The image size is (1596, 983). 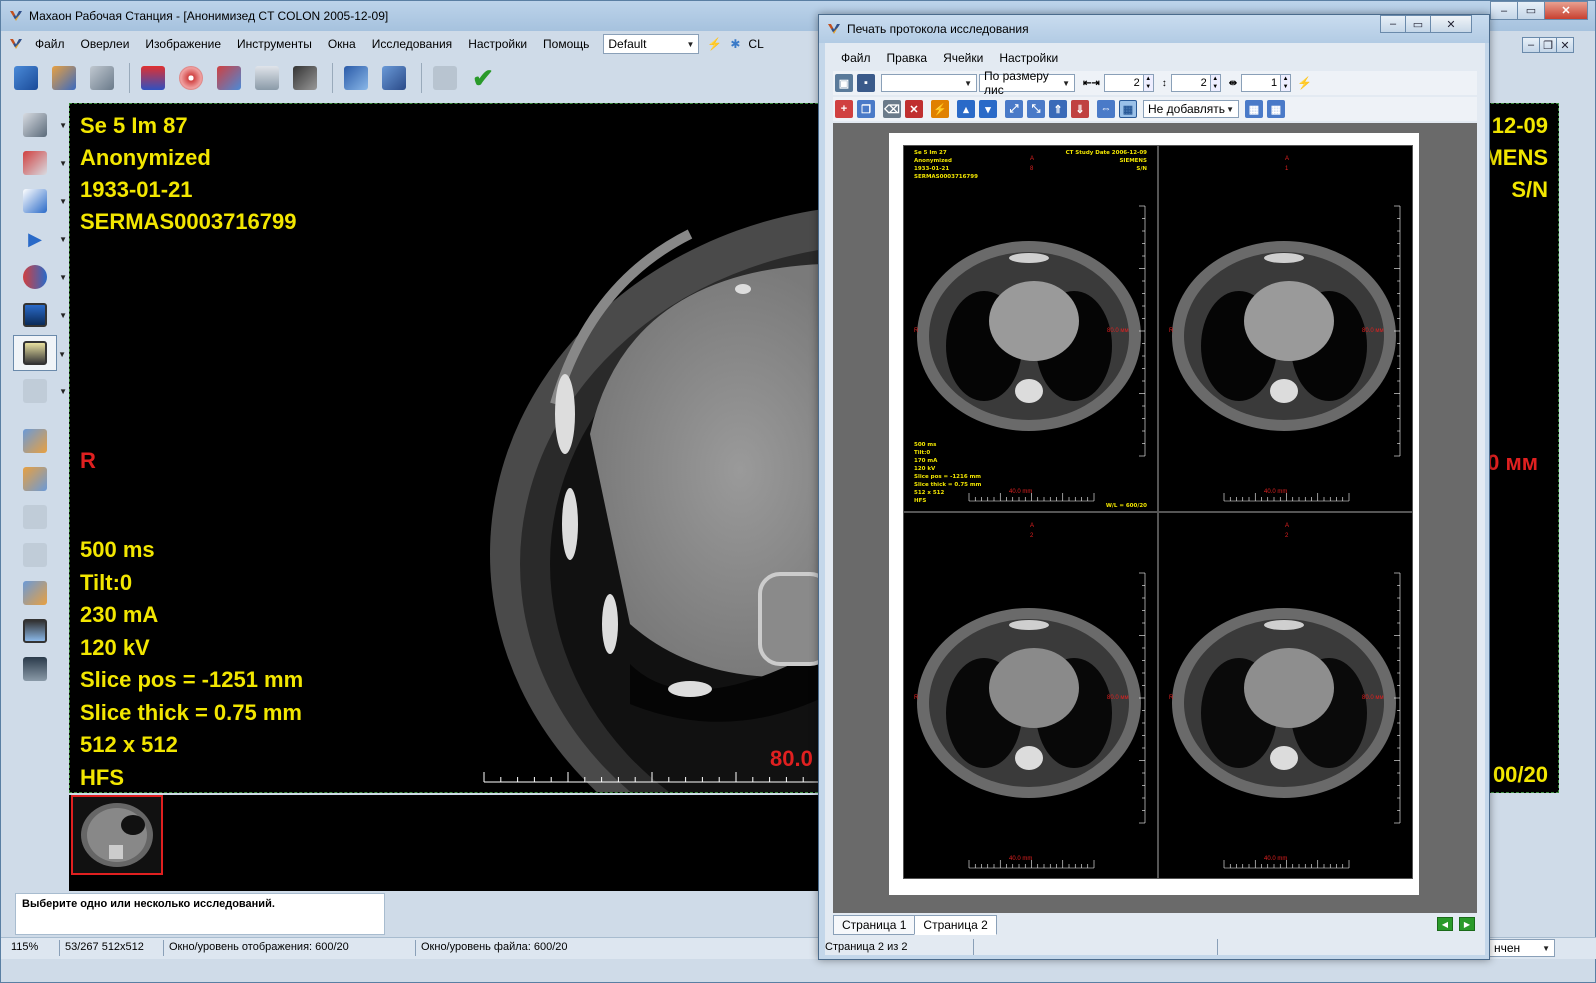 What do you see at coordinates (105, 44) in the screenshot?
I see `menu-overlays: Оверлеи` at bounding box center [105, 44].